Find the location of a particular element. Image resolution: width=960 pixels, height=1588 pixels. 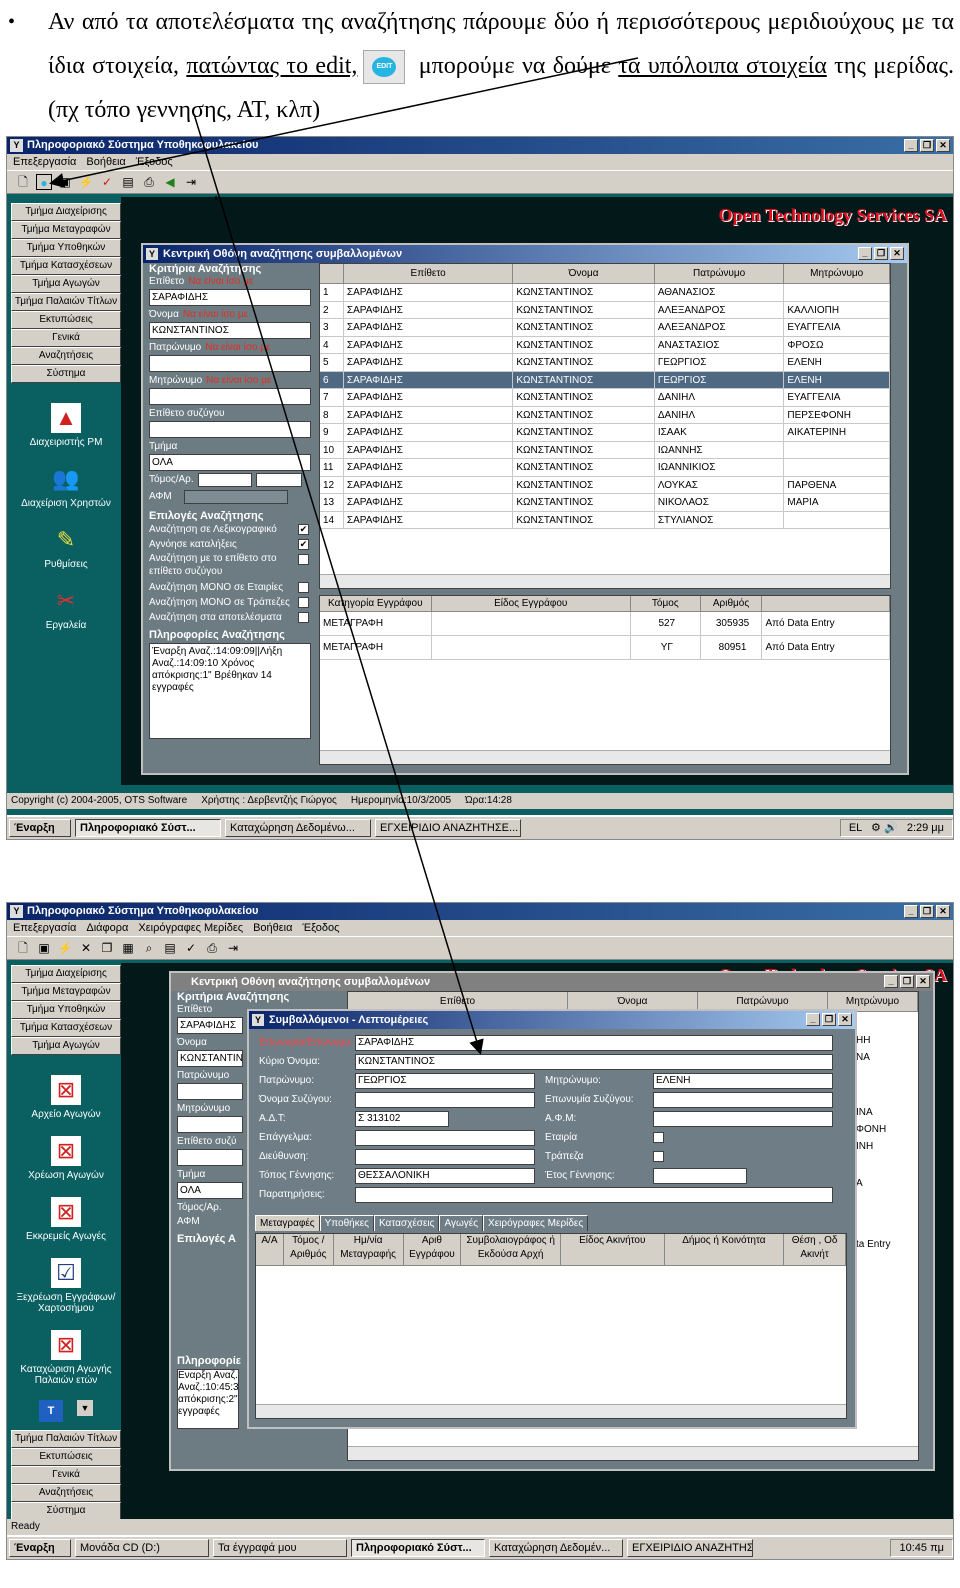

mother-input is located at coordinates (210, 1124).